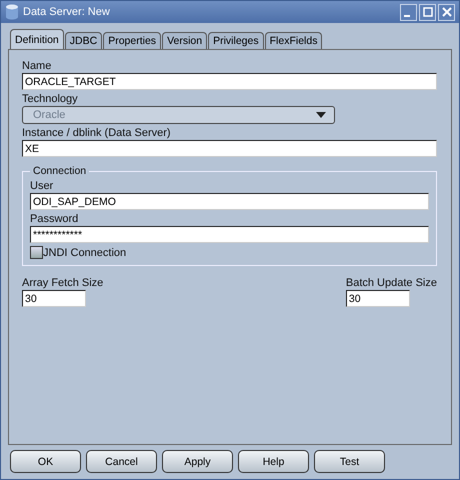  Describe the element at coordinates (42, 186) in the screenshot. I see `field-label: User` at that location.